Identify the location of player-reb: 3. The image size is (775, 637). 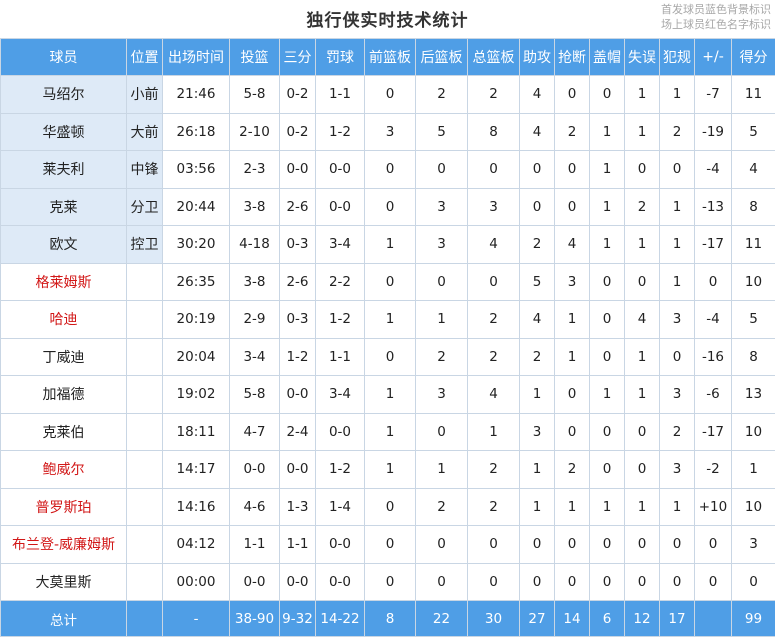
(493, 206).